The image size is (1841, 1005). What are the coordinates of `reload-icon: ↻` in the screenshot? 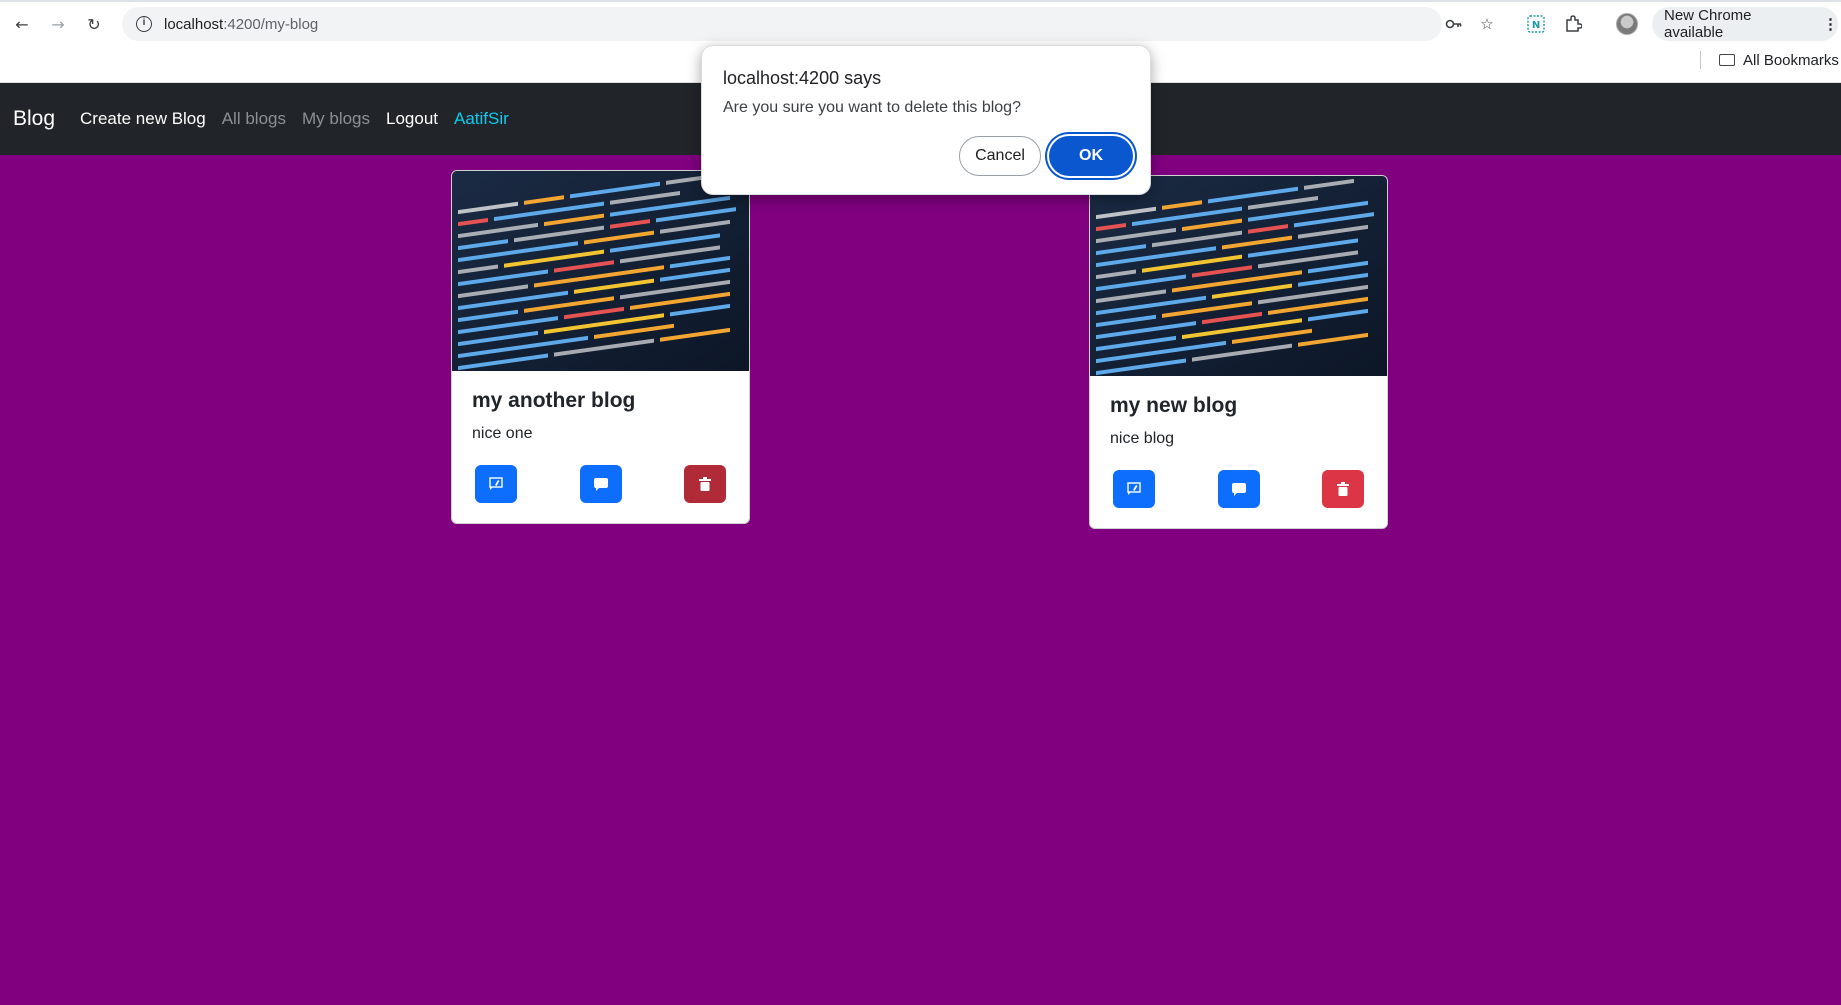 It's located at (94, 24).